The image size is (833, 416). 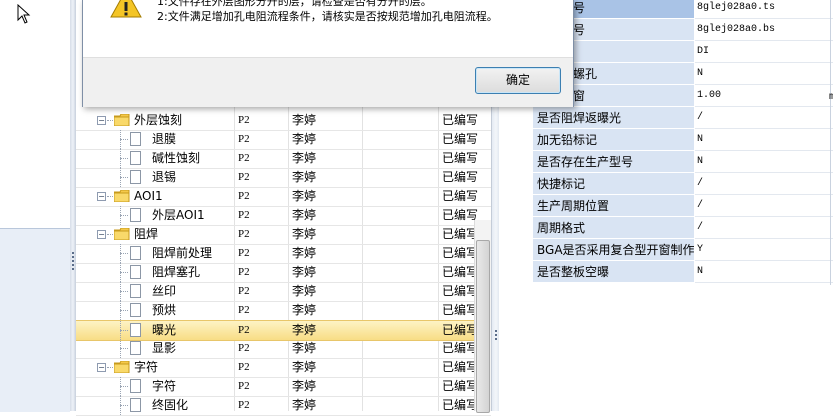 I want to click on tree-item-row: 阻焊前处理 P2 李婷 已编写, so click(x=283, y=254).